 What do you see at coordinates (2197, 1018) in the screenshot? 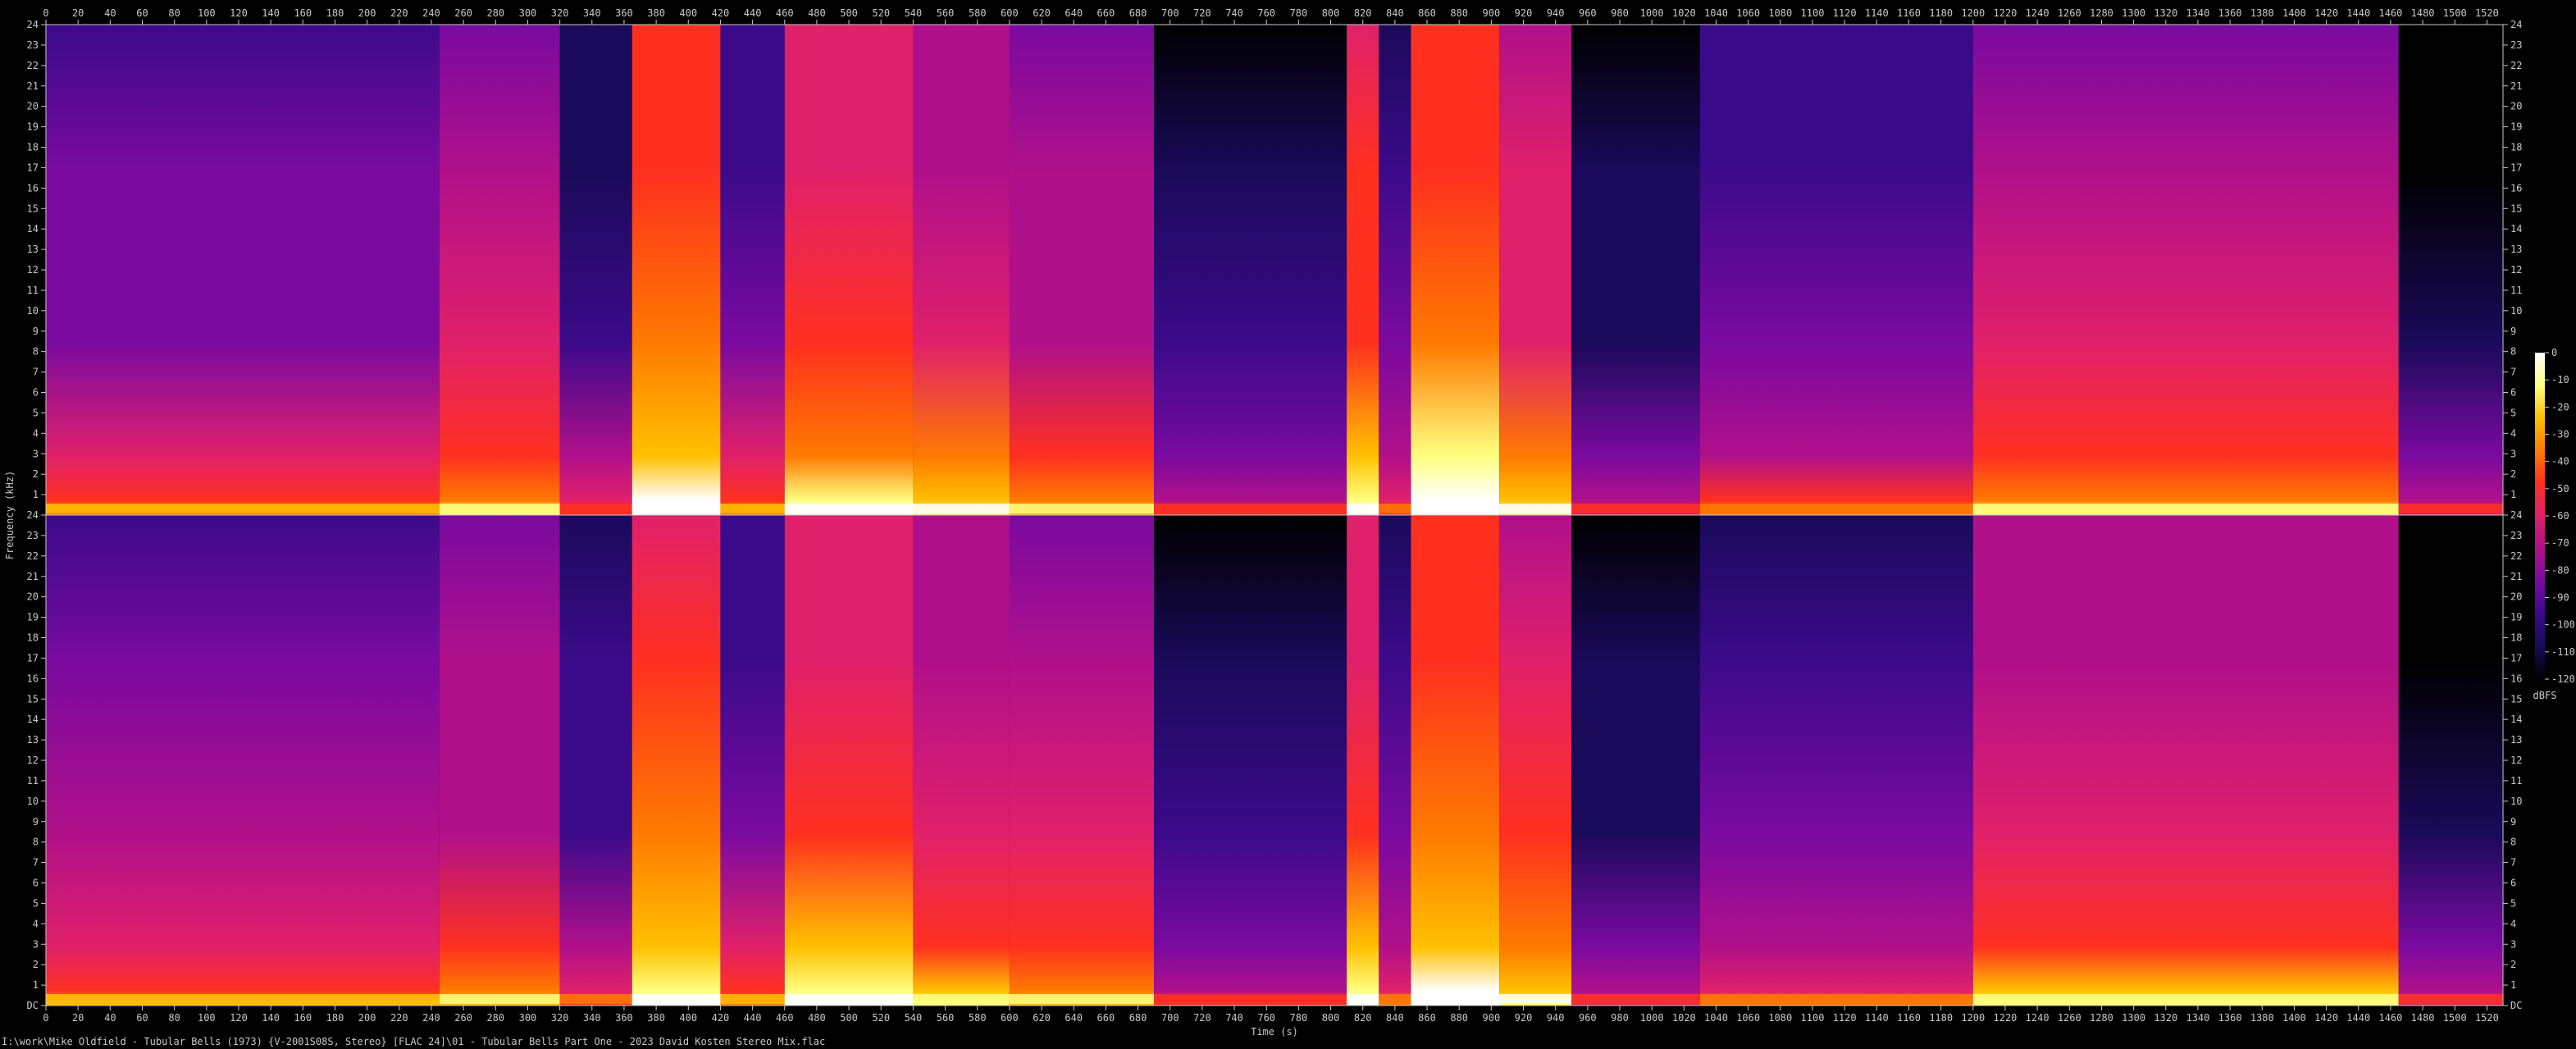
I see `x-tick-label: 1340` at bounding box center [2197, 1018].